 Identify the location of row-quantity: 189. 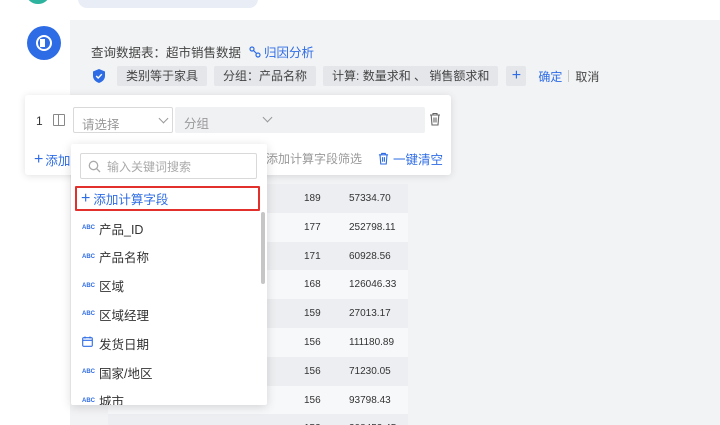
(312, 198).